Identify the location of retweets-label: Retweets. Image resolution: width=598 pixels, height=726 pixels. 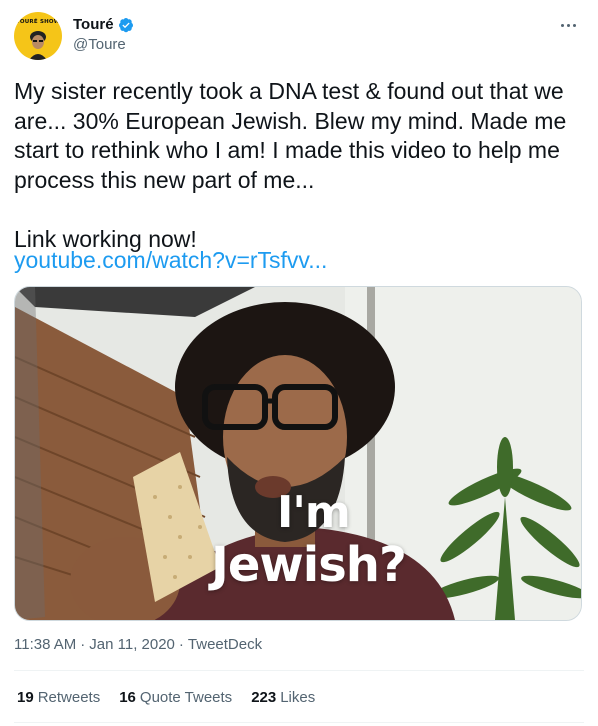
(69, 697).